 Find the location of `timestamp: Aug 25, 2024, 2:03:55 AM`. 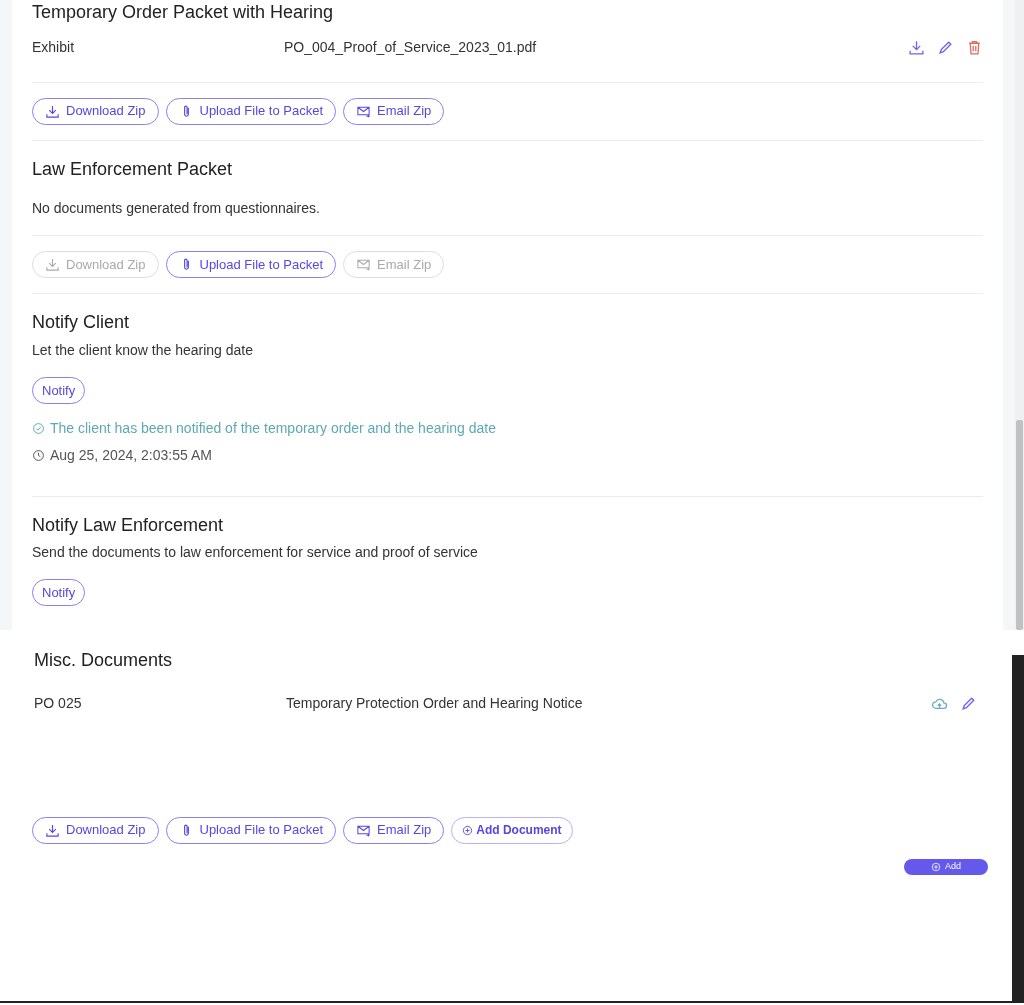

timestamp: Aug 25, 2024, 2:03:55 AM is located at coordinates (131, 455).